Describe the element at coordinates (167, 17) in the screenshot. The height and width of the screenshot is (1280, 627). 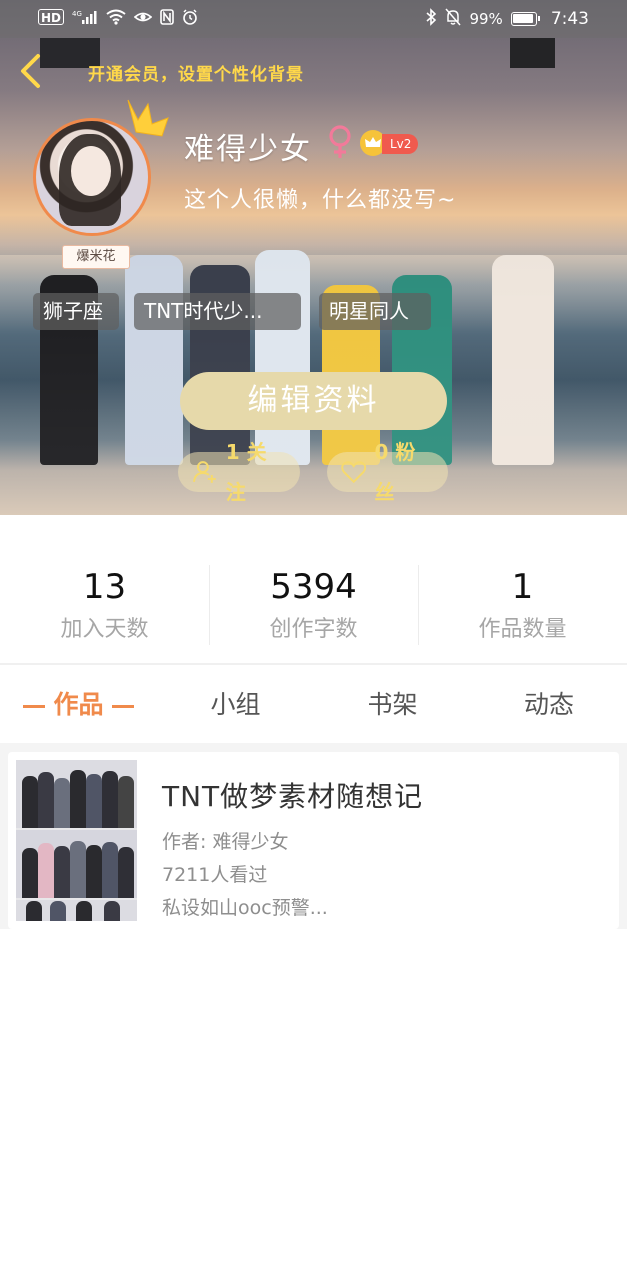
I see `nfc-icon` at that location.